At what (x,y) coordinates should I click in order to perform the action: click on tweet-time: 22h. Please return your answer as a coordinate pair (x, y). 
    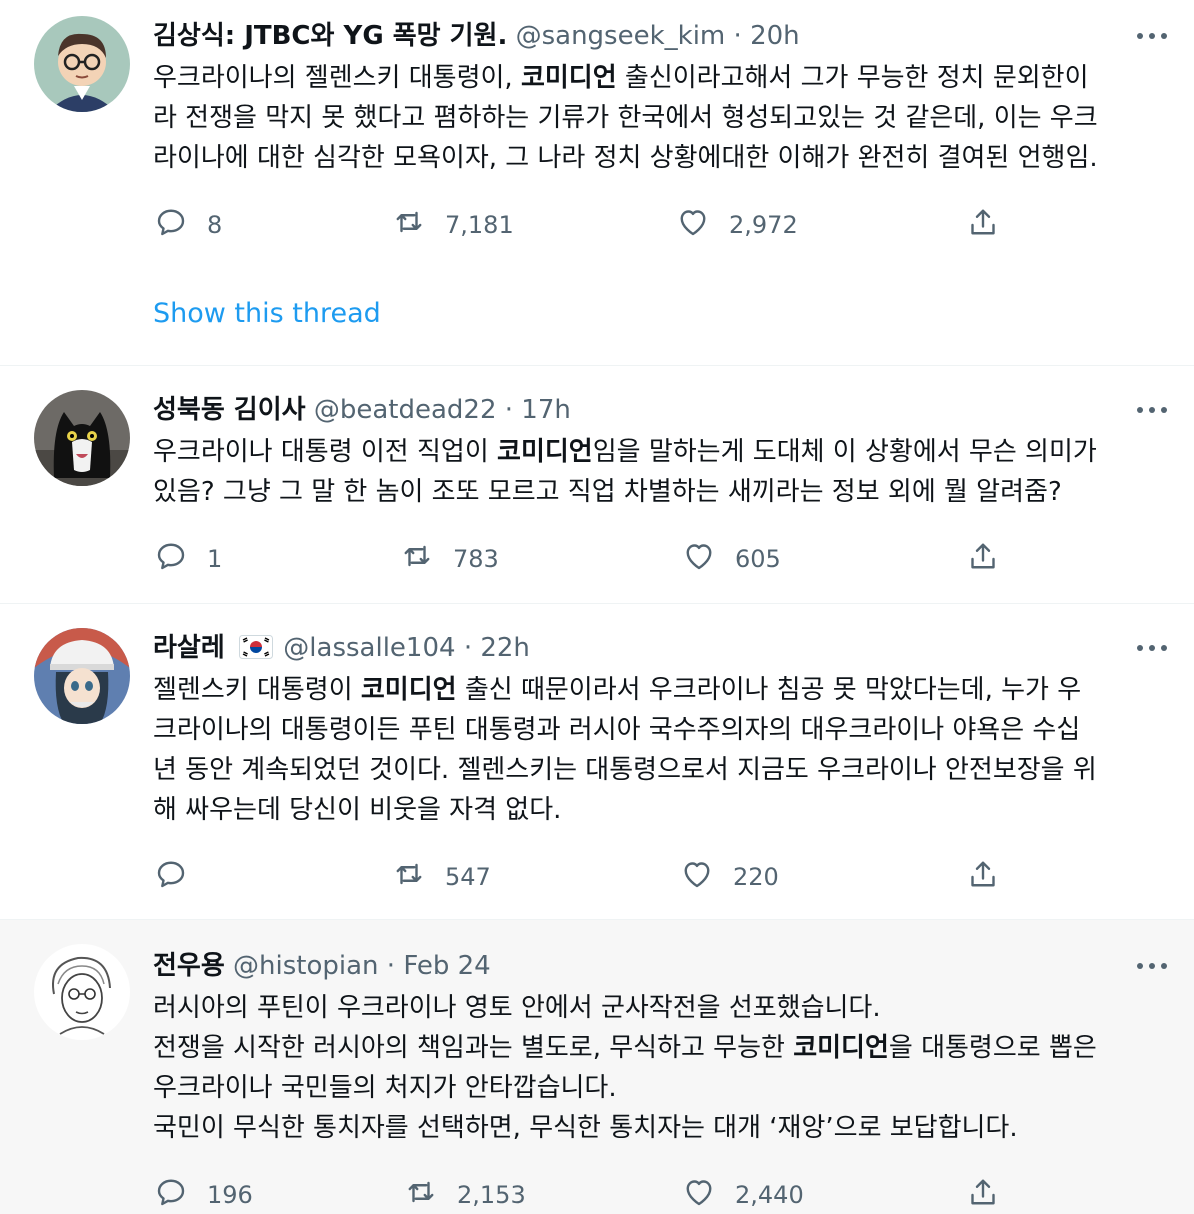
    Looking at the image, I should click on (505, 648).